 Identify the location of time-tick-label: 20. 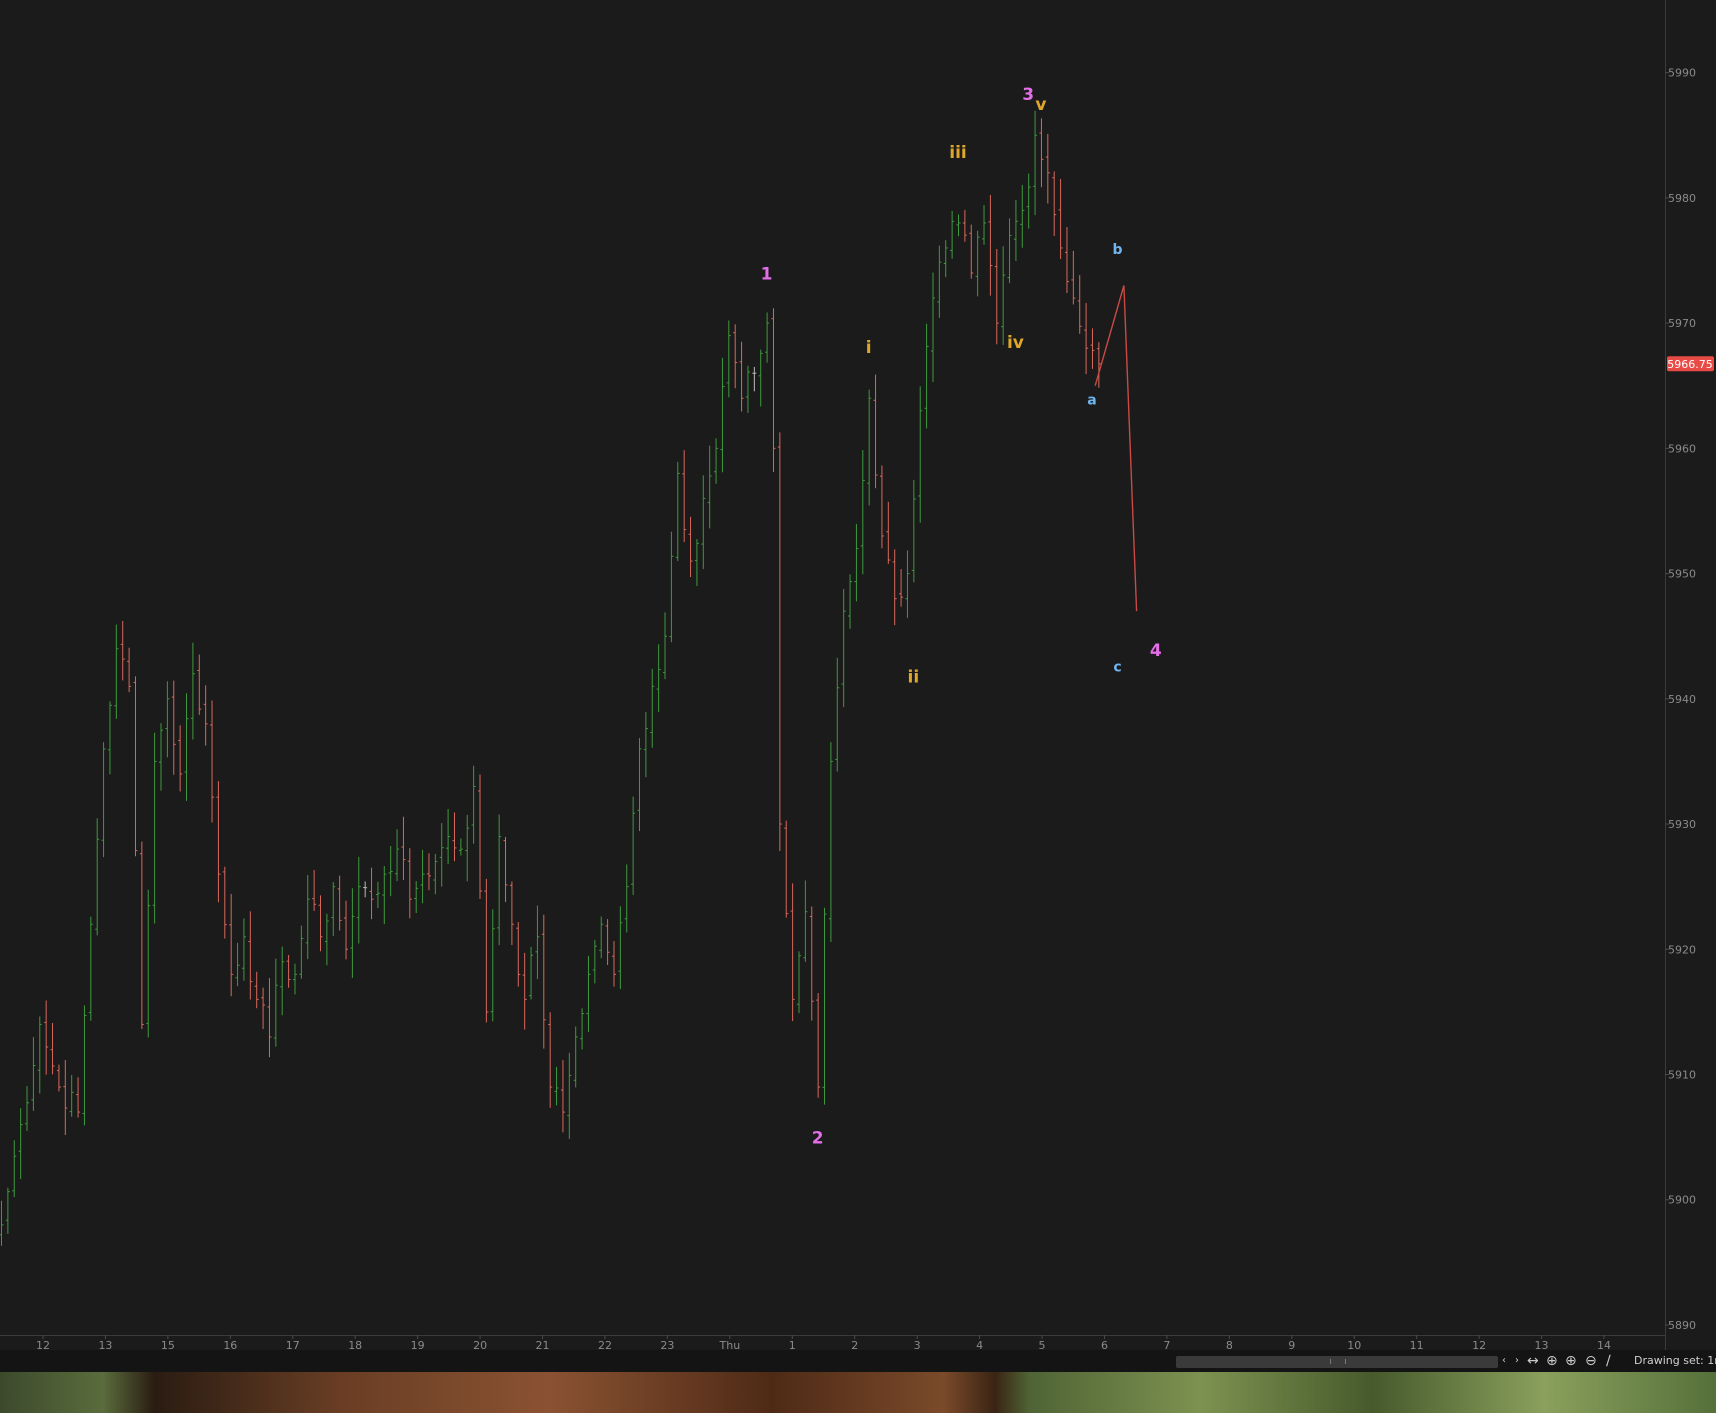
(480, 1344).